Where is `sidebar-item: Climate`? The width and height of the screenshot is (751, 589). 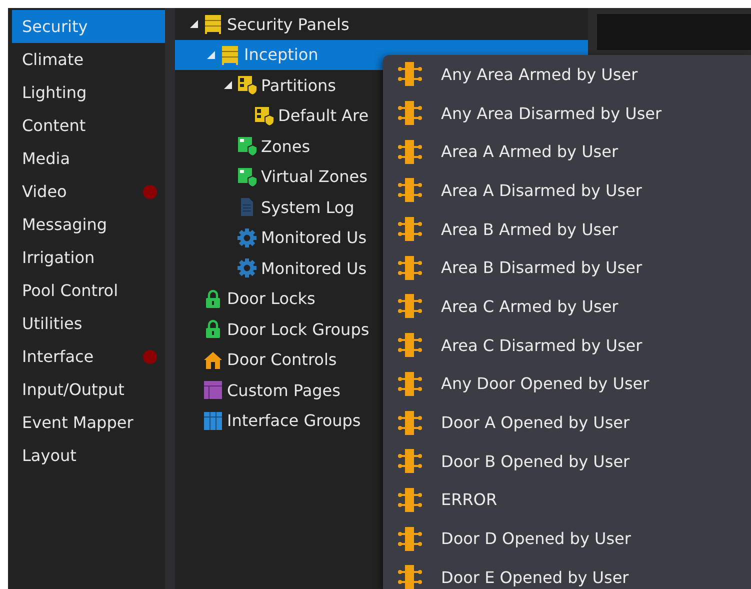 sidebar-item: Climate is located at coordinates (88, 59).